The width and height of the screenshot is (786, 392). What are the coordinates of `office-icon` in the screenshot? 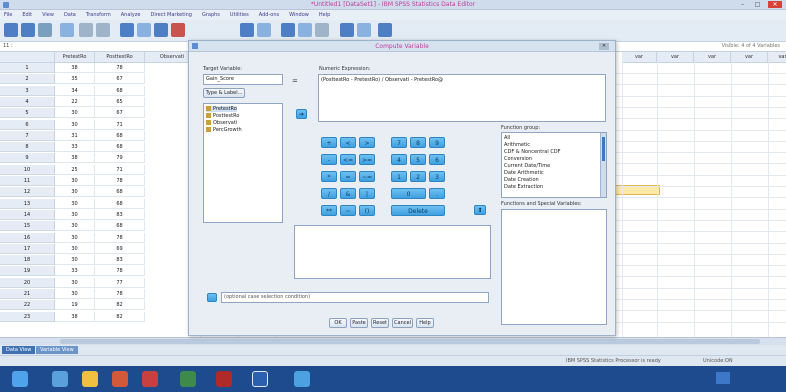 It's located at (120, 379).